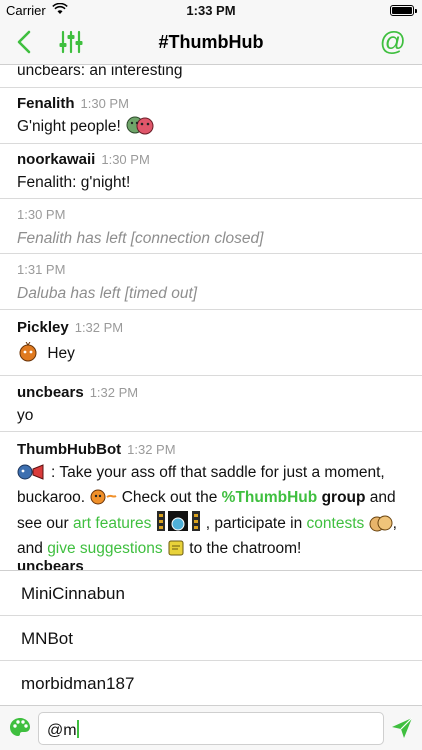  I want to click on clock: 1:33 PM, so click(211, 10).